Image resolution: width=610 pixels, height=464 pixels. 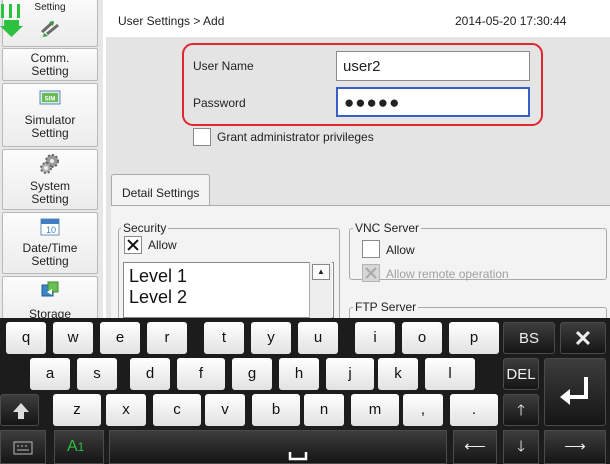 I want to click on security-group-title: Security, so click(x=145, y=228).